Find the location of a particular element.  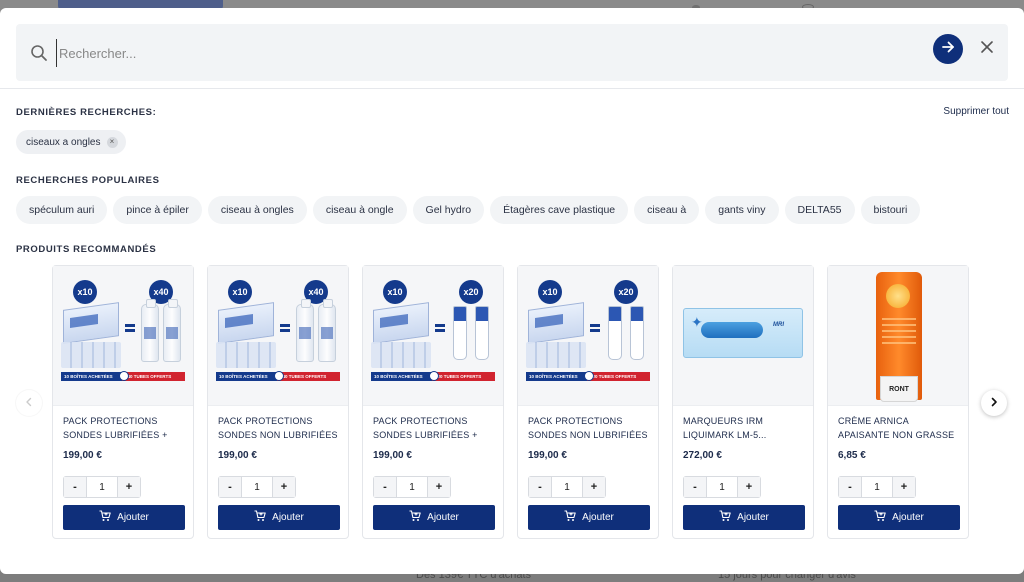

recent-searches-title: DERNIÈRES RECHERCHES: is located at coordinates (86, 112).